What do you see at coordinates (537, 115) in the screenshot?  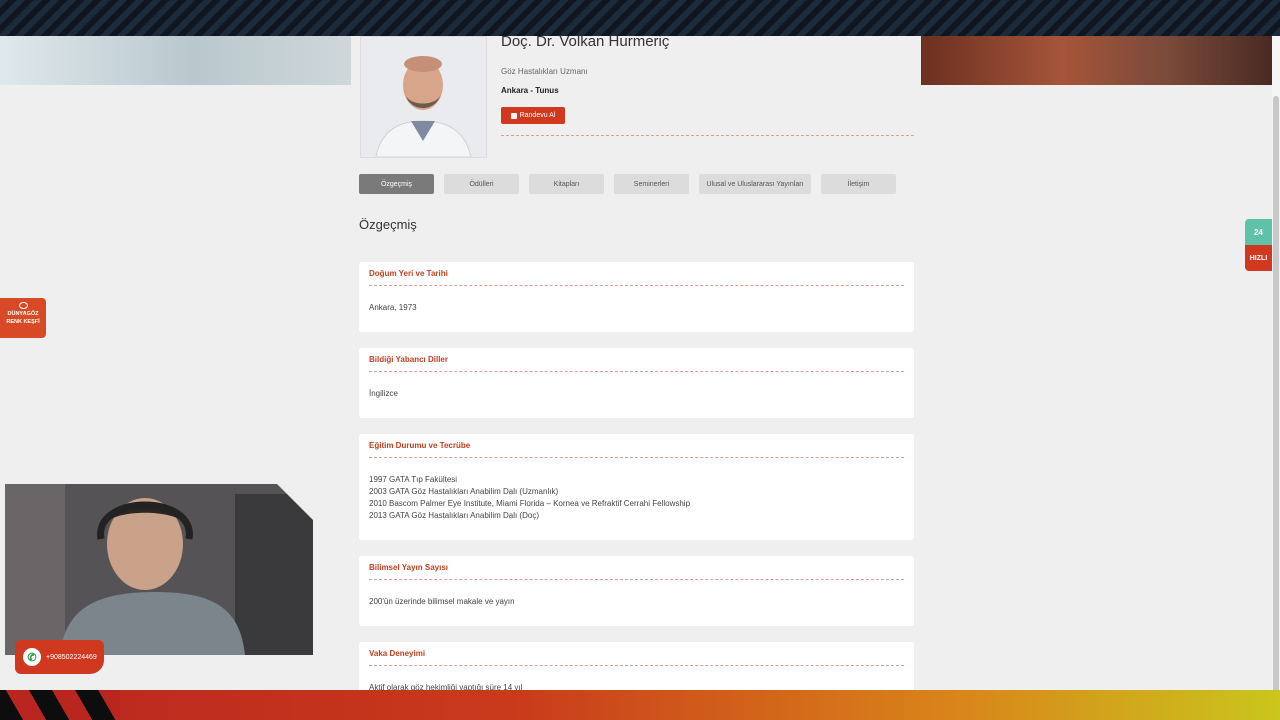 I see `appointment-label: Randevu Al` at bounding box center [537, 115].